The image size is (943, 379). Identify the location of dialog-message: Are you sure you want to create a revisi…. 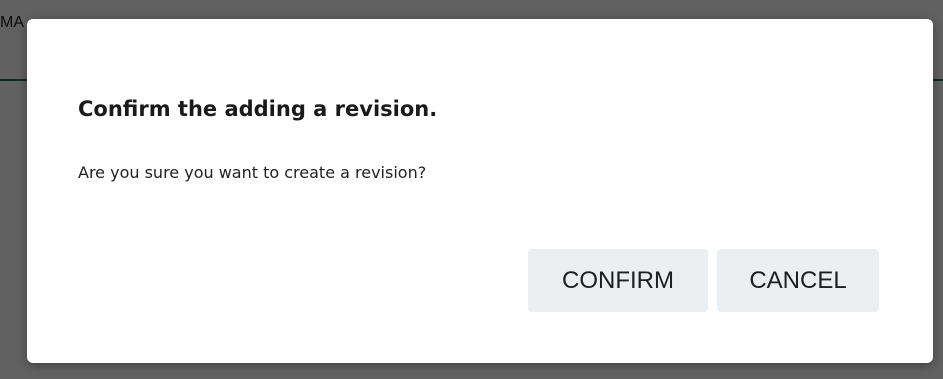
(252, 172).